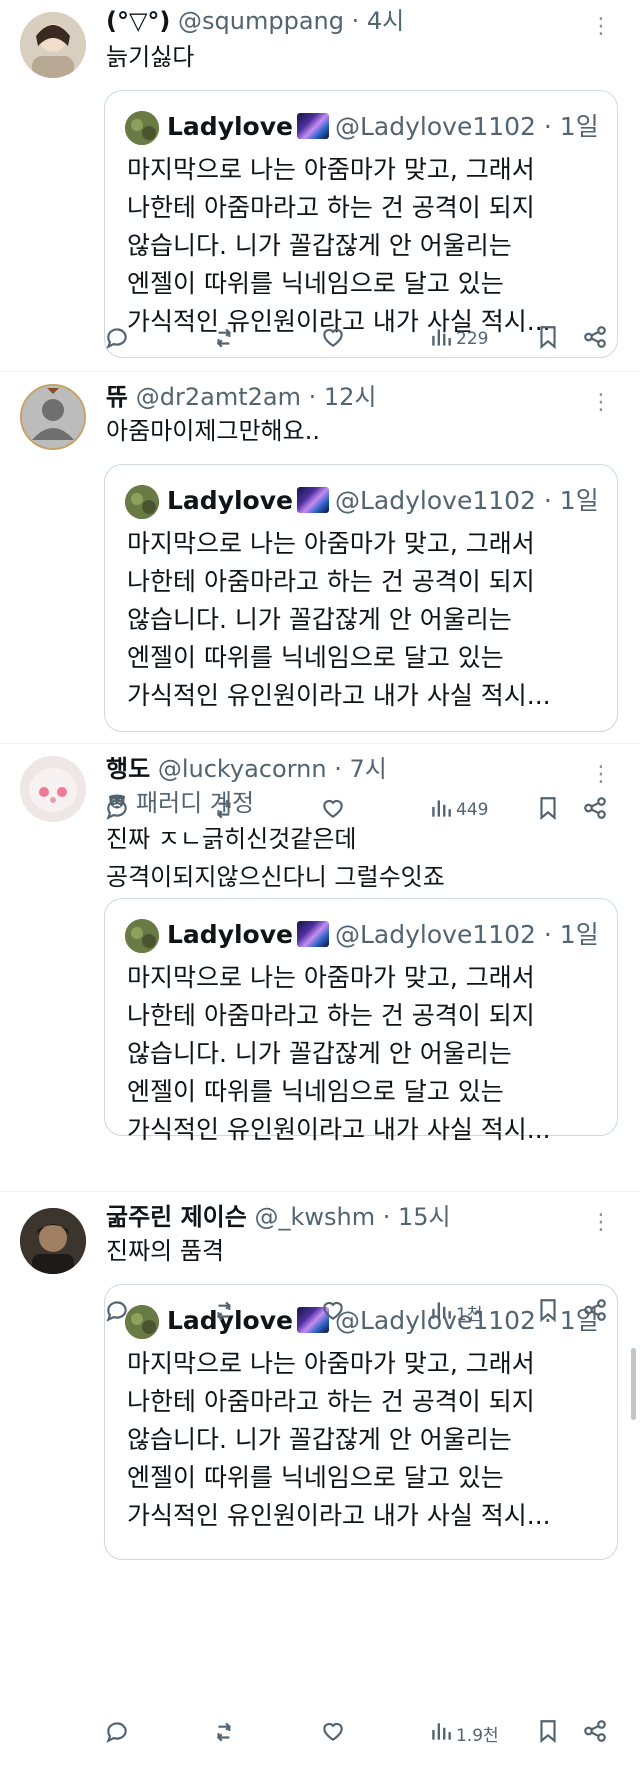  Describe the element at coordinates (128, 769) in the screenshot. I see `display-name: 행도` at that location.